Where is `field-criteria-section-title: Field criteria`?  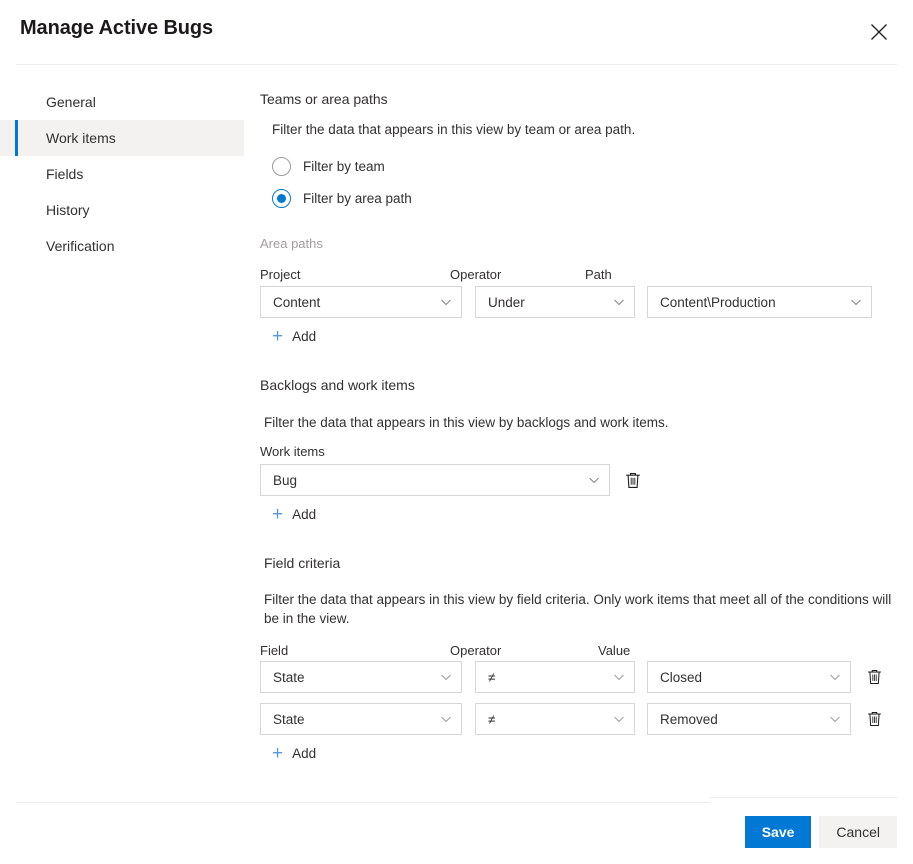
field-criteria-section-title: Field criteria is located at coordinates (302, 563).